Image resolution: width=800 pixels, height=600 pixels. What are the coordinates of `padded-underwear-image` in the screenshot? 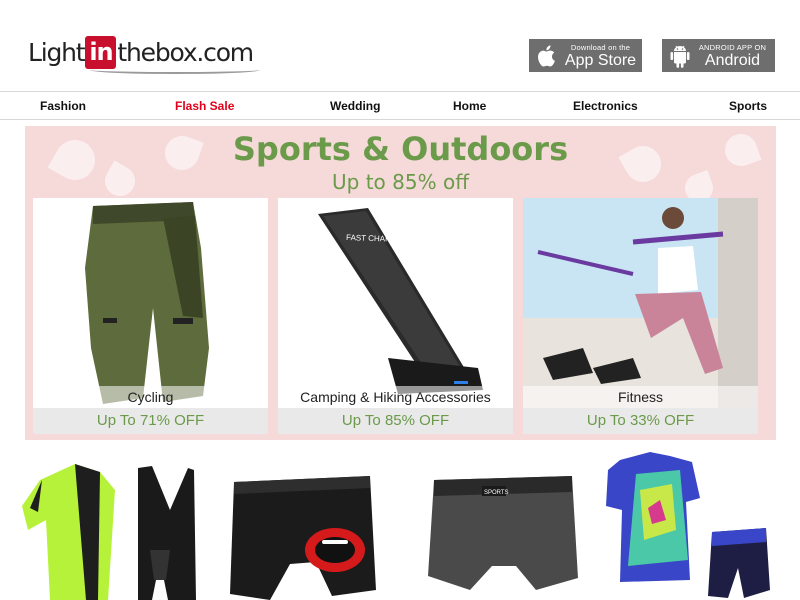 It's located at (303, 538).